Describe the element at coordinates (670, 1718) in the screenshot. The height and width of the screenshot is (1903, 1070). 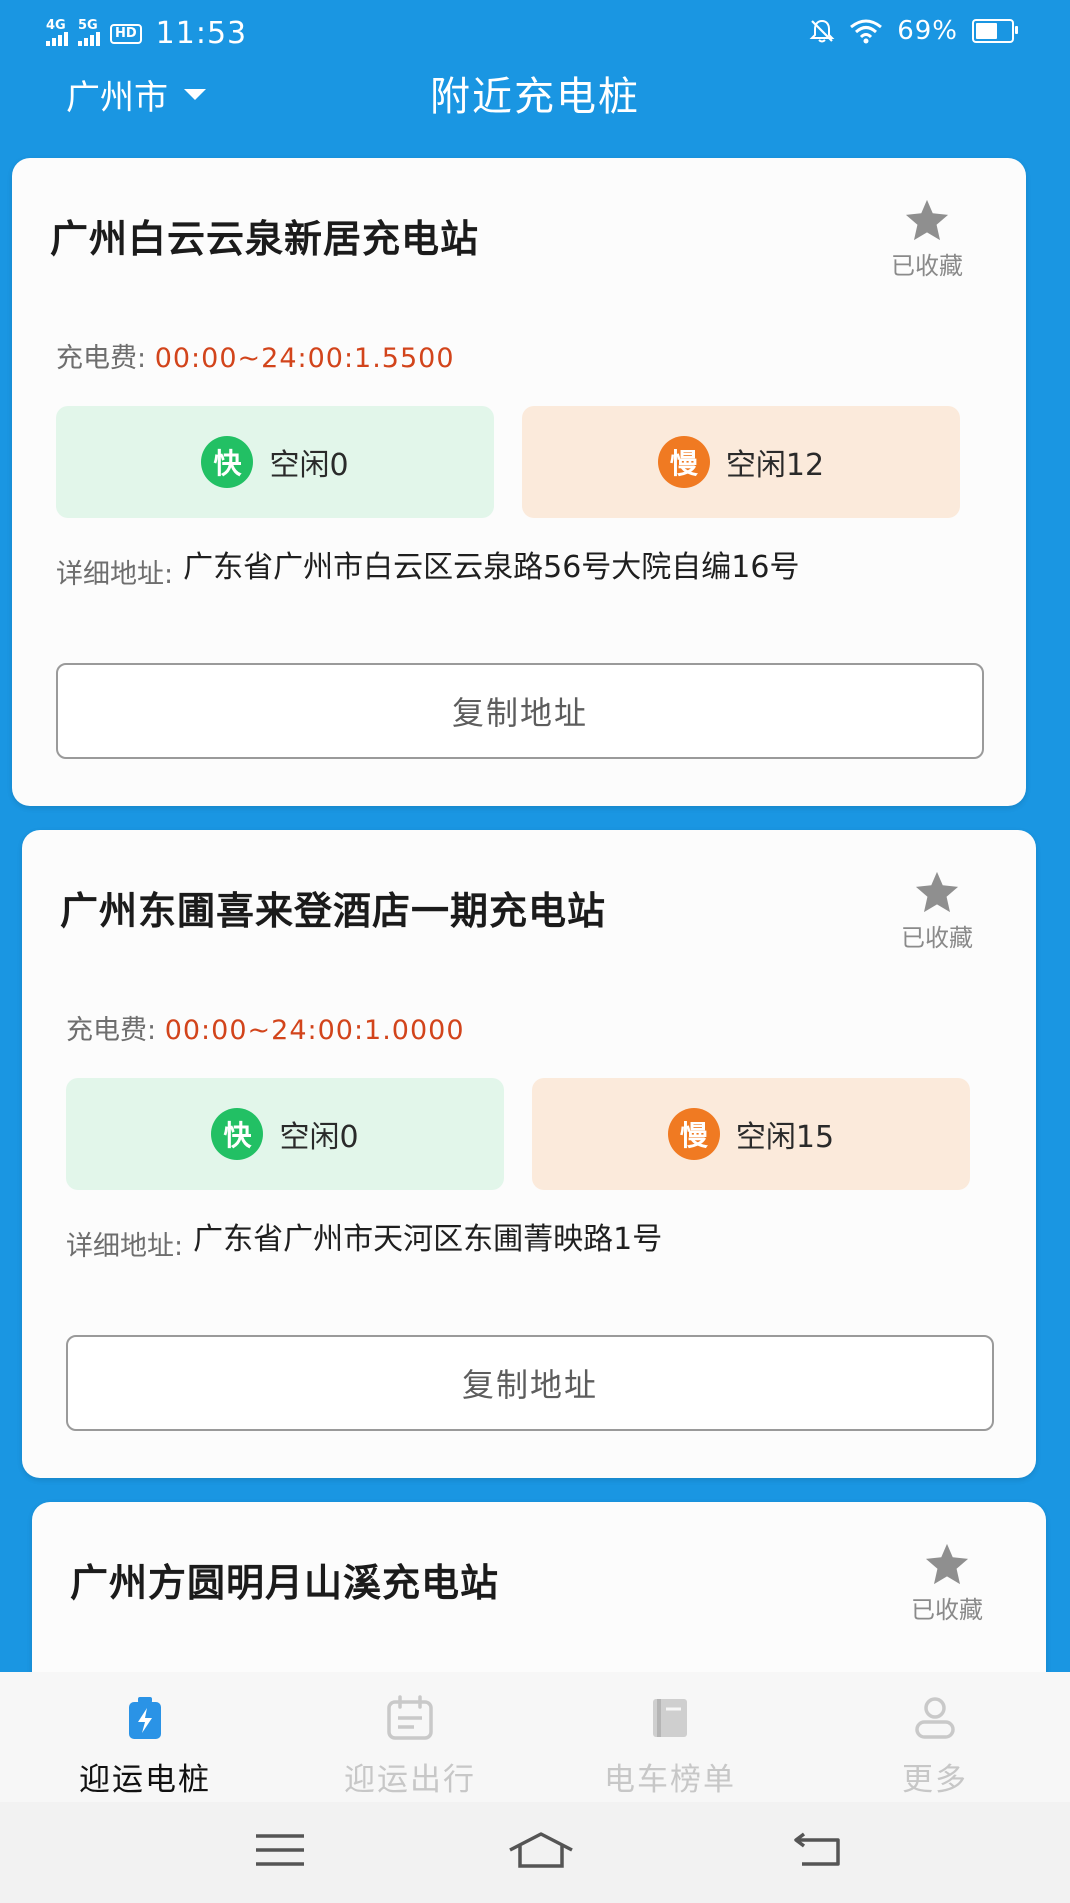
I see `book-icon` at that location.